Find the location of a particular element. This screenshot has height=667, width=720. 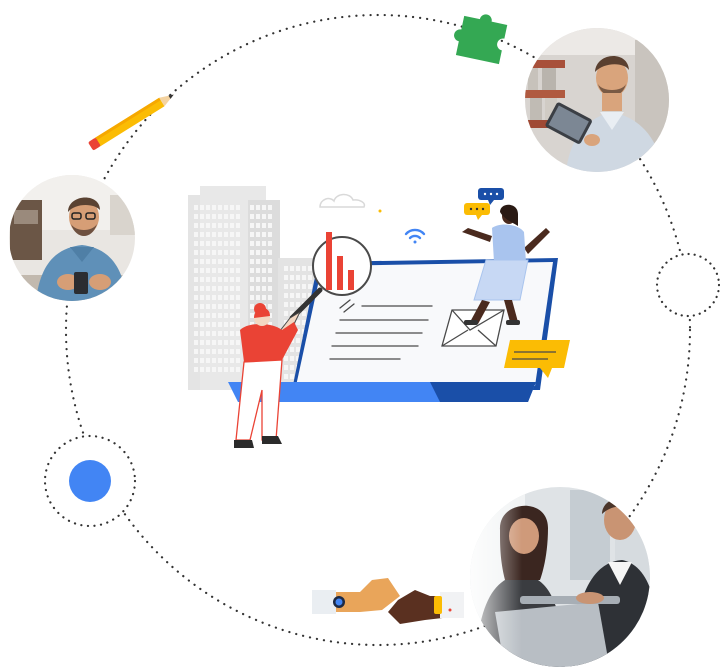

photo-man-with-phone is located at coordinates (72, 238).